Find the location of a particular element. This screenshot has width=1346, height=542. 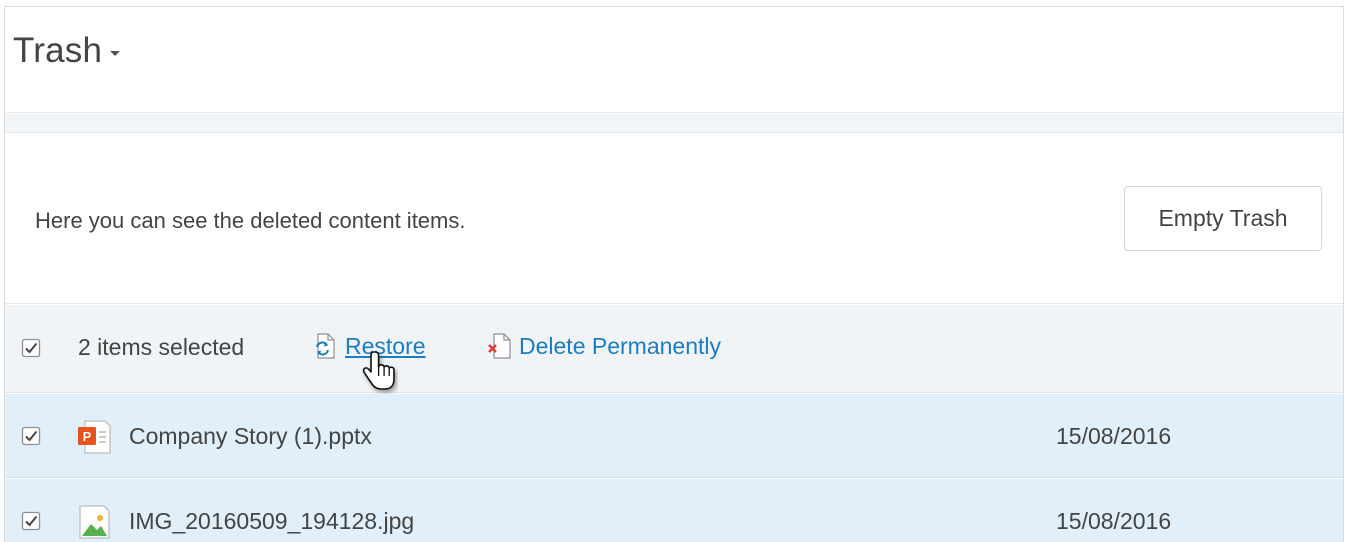

restore-label: Restore is located at coordinates (385, 345).